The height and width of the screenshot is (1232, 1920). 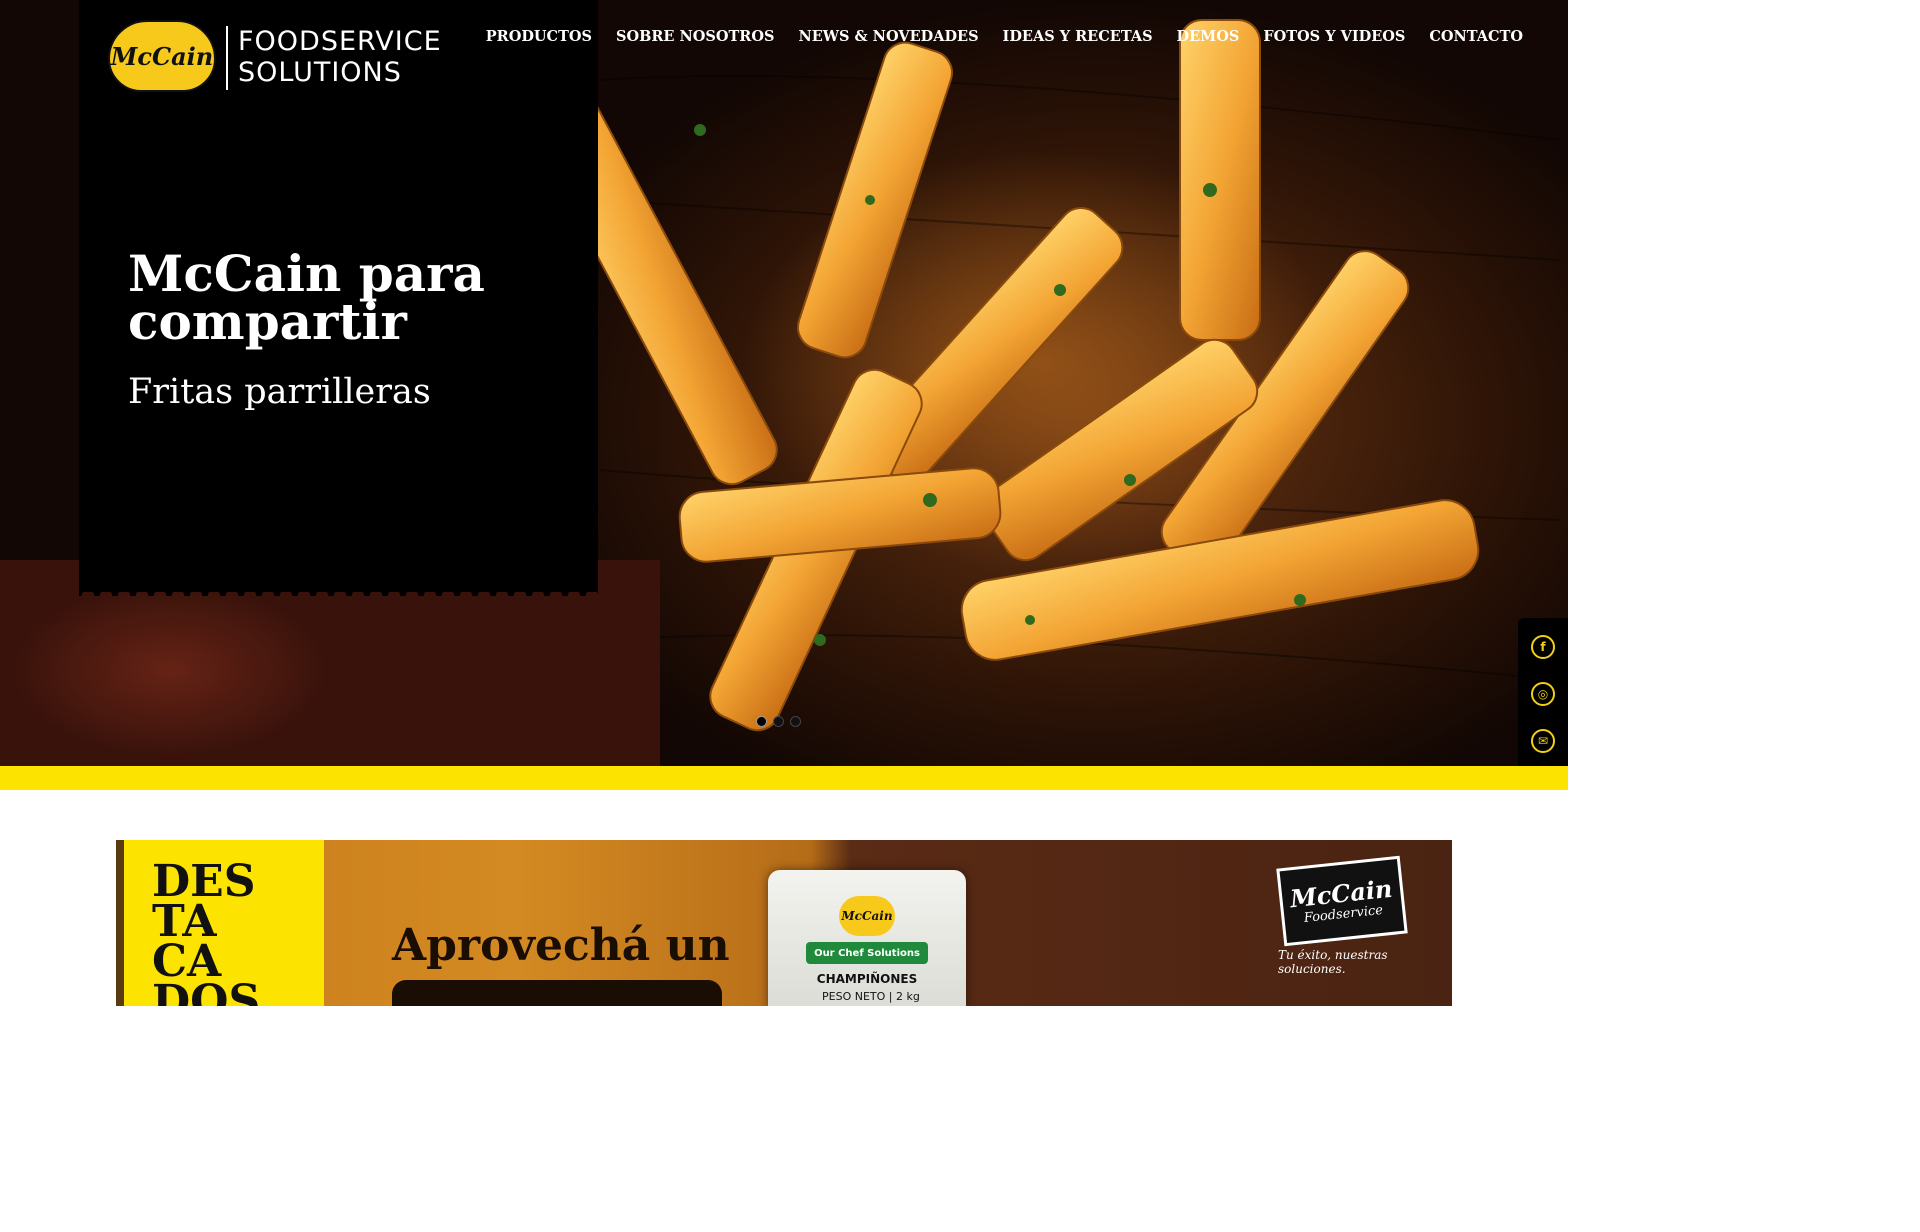 What do you see at coordinates (340, 57) in the screenshot?
I see `logo-wordmark: FOODSERVICE SOLUTIONS` at bounding box center [340, 57].